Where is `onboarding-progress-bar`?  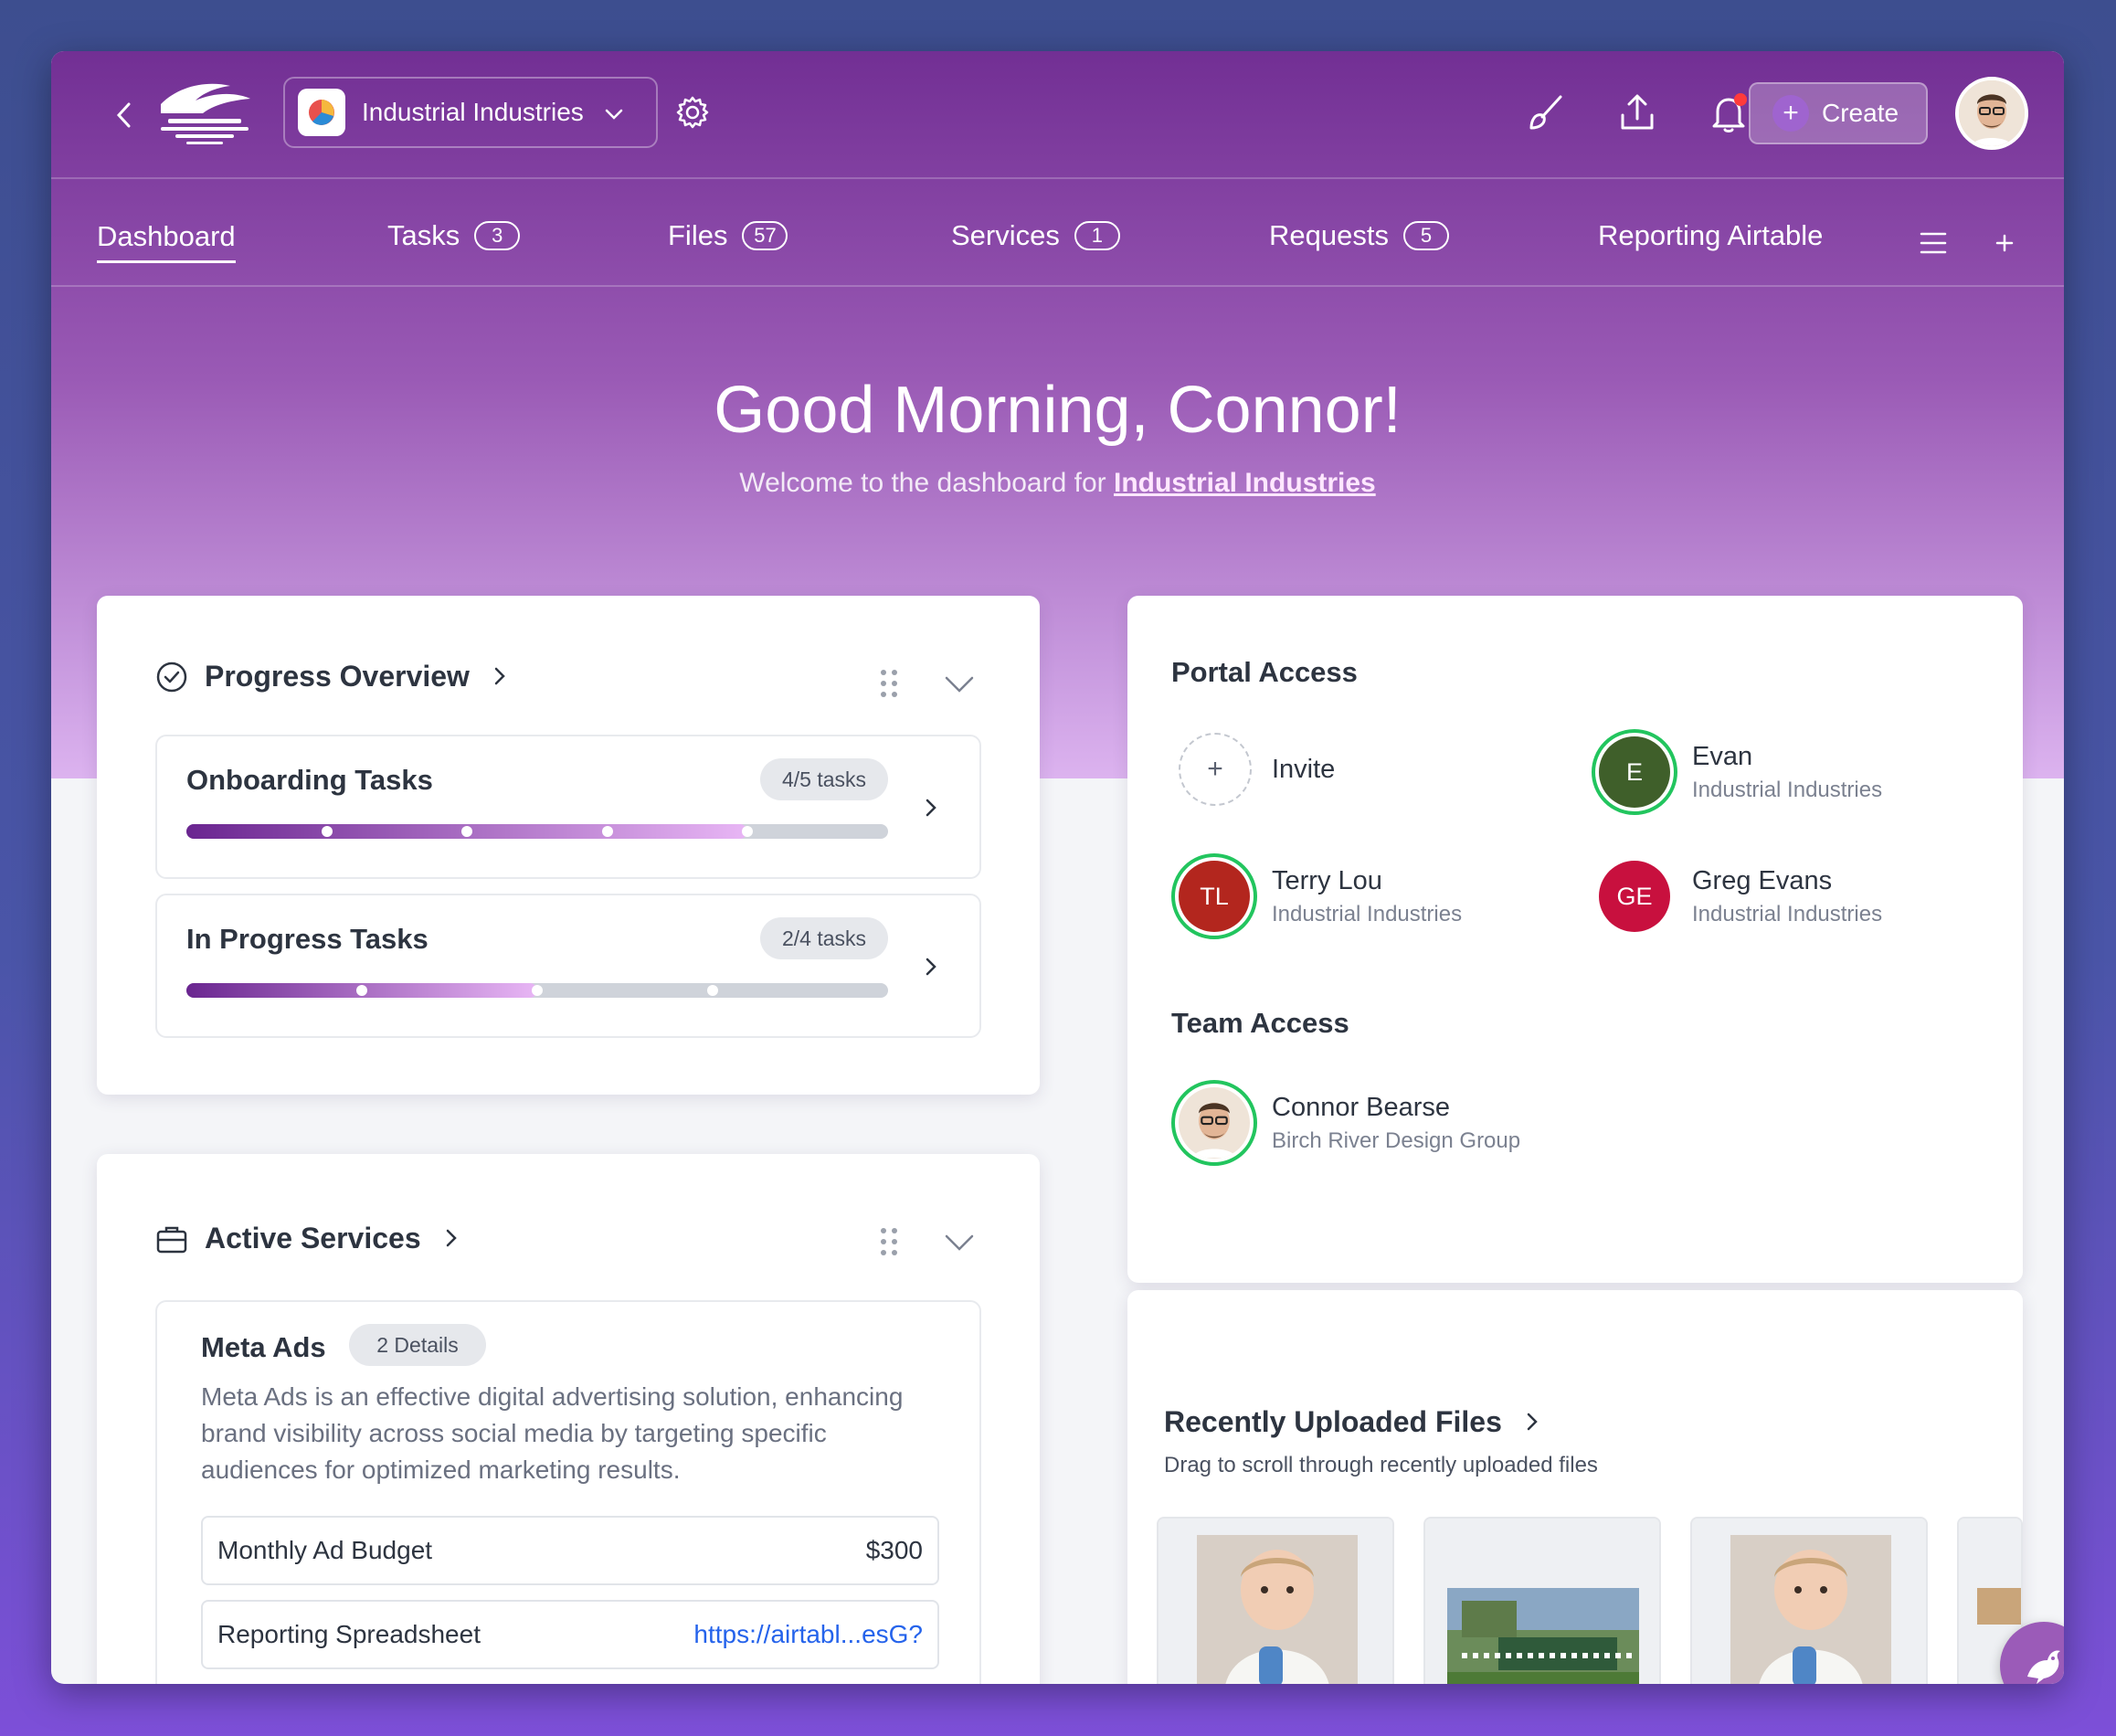
onboarding-progress-bar is located at coordinates (537, 831).